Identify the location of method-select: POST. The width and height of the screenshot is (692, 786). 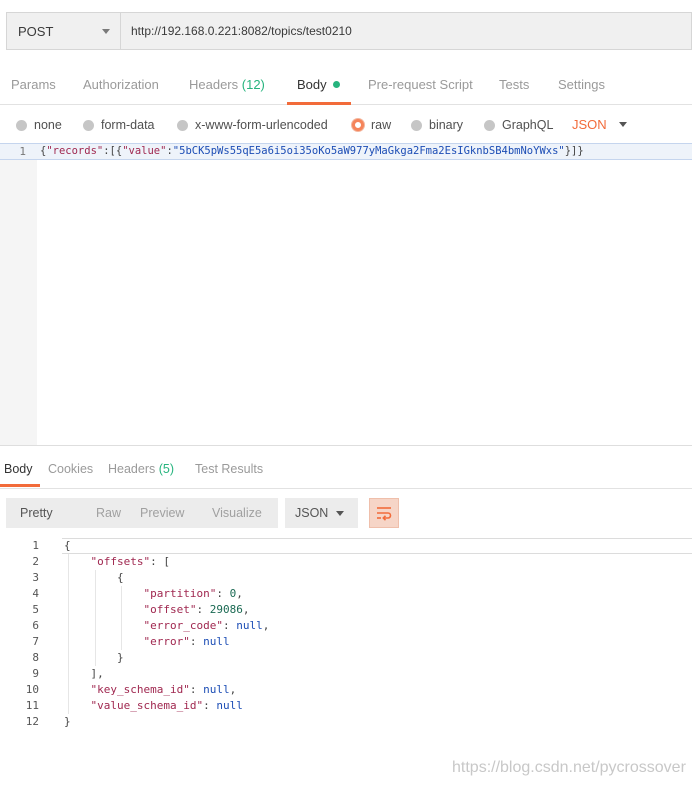
(63, 31).